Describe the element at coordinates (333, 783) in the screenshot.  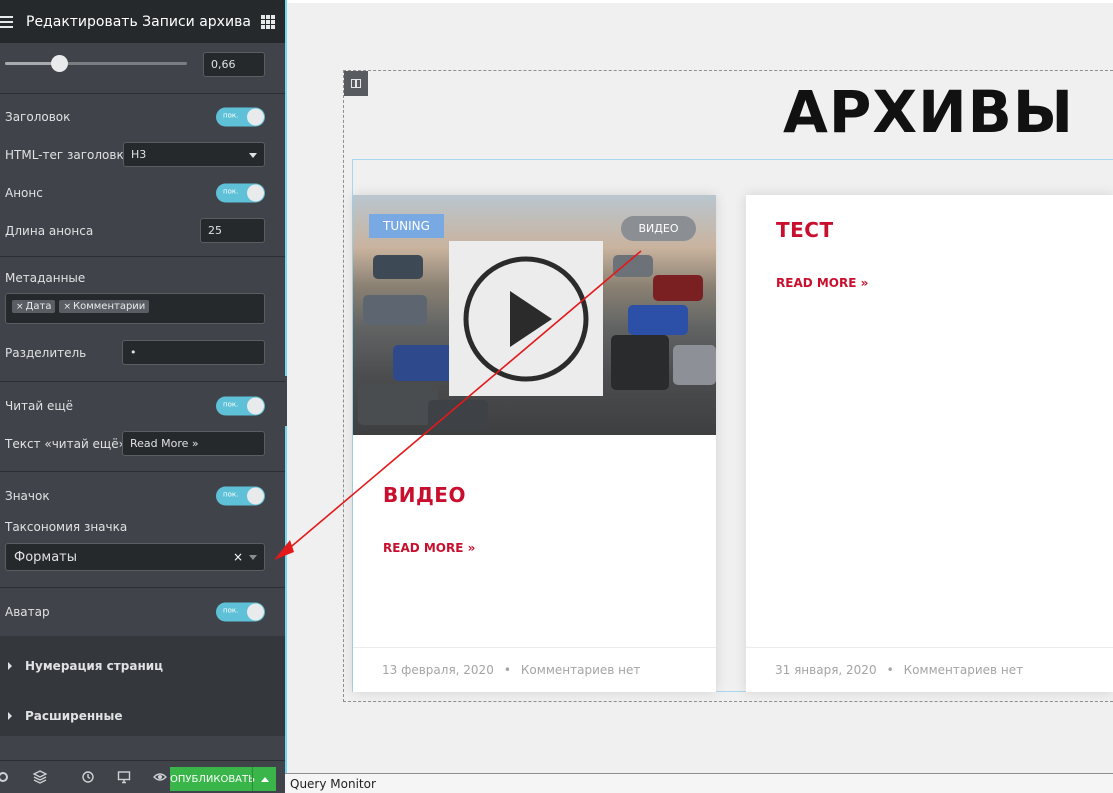
I see `query-monitor-label: Query Monitor` at that location.